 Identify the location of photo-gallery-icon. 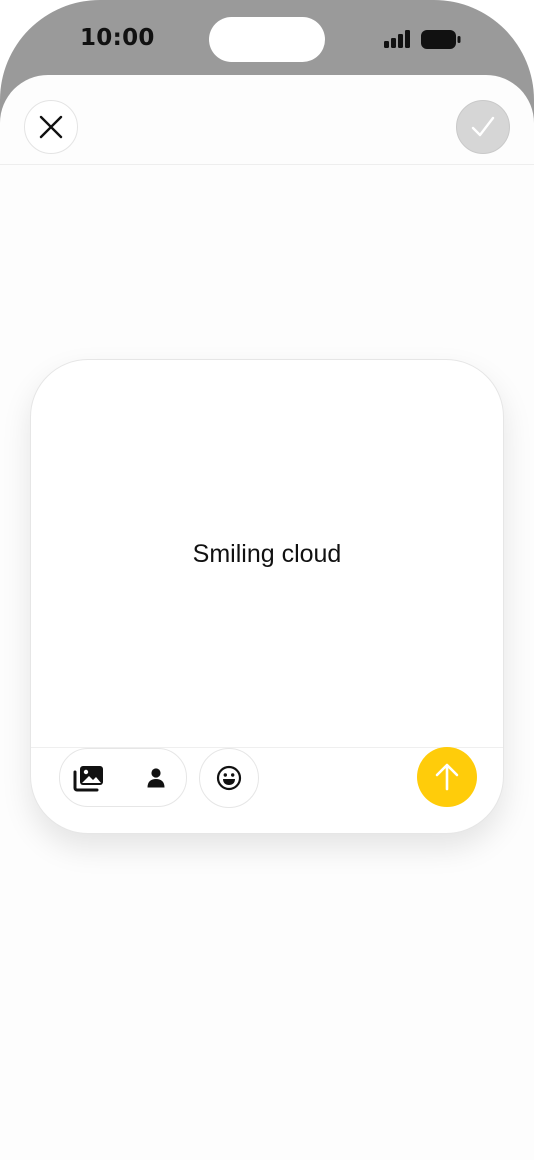
(88, 779).